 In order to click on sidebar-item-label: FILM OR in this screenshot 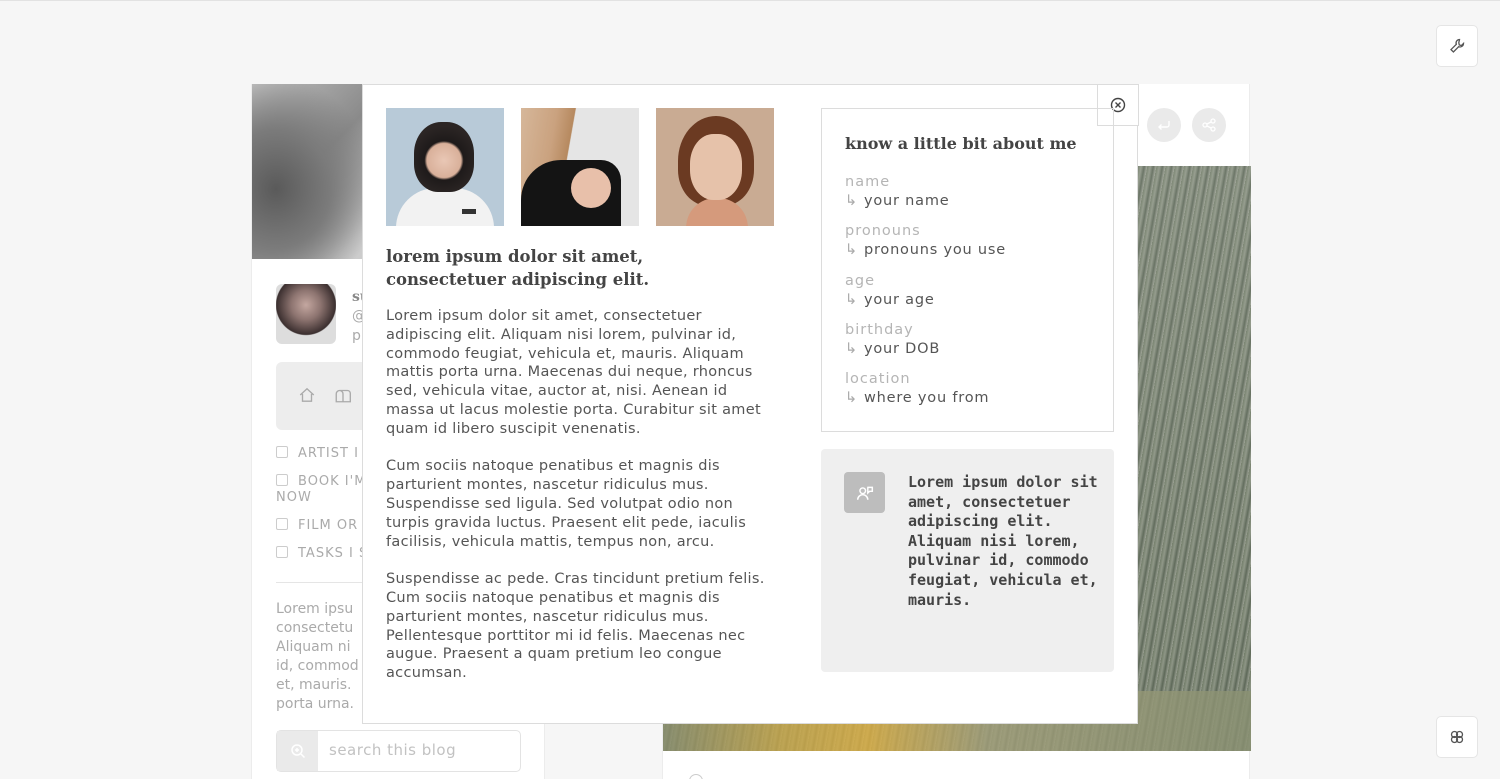, I will do `click(328, 525)`.